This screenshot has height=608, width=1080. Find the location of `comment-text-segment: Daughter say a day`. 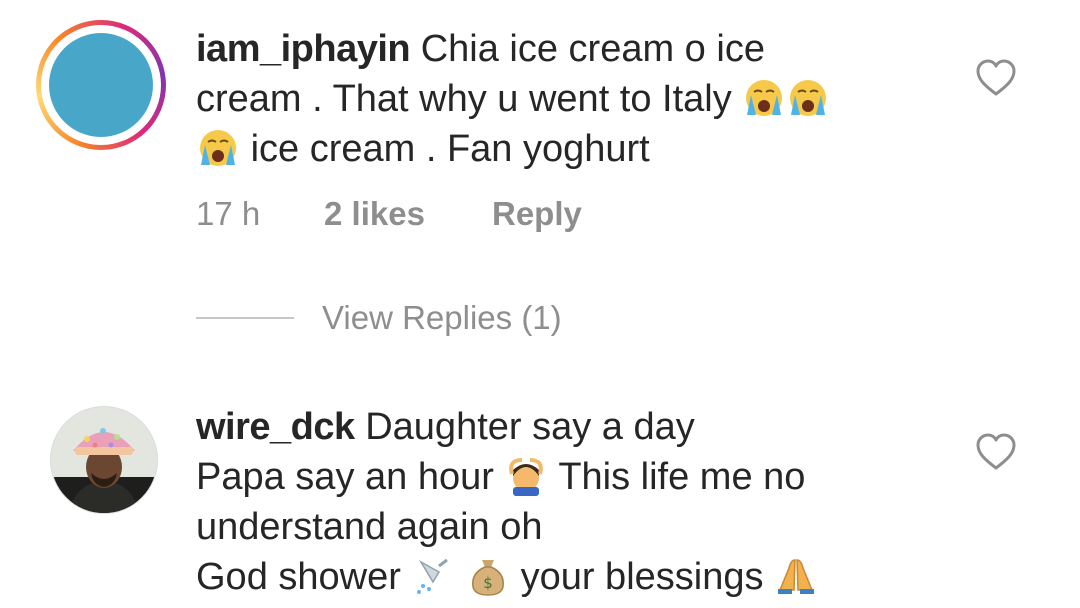

comment-text-segment: Daughter say a day is located at coordinates (530, 427).